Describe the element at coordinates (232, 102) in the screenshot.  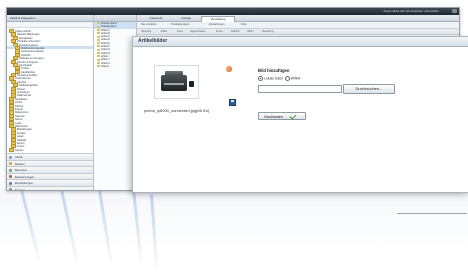
I see `save-icon` at that location.